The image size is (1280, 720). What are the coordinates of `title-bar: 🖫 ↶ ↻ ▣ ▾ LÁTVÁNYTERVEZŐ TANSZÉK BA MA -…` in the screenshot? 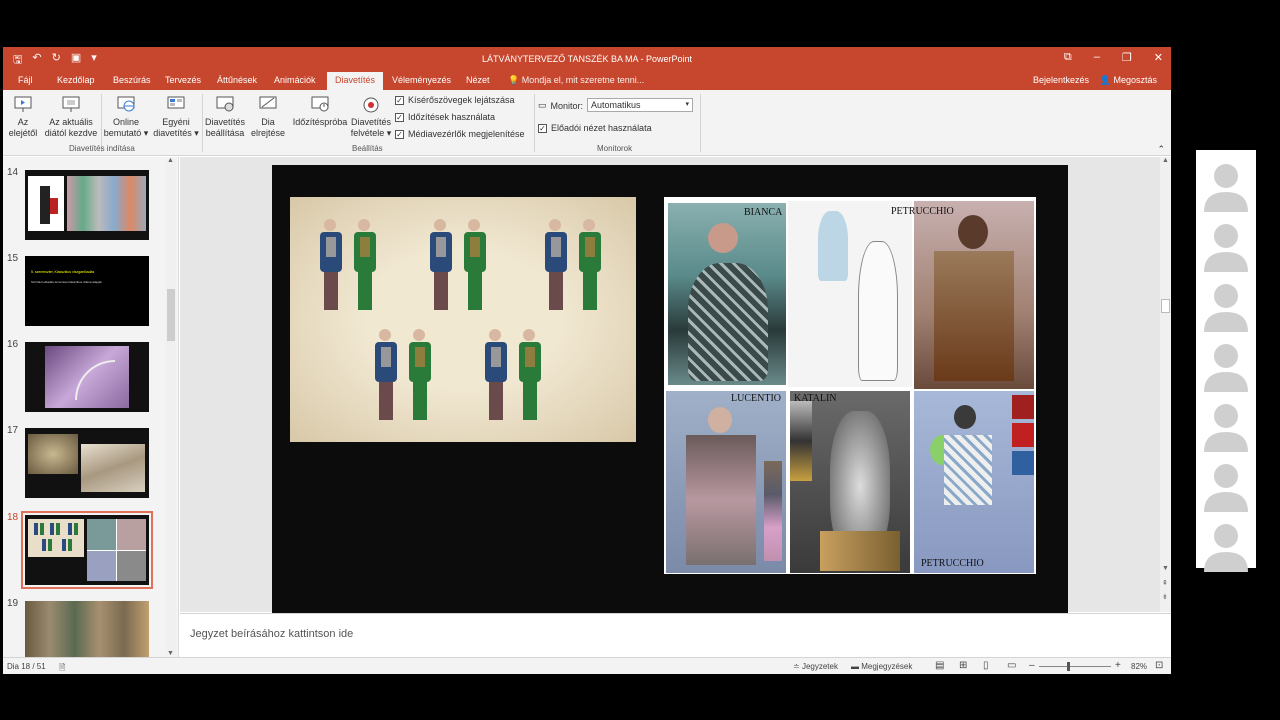 It's located at (587, 59).